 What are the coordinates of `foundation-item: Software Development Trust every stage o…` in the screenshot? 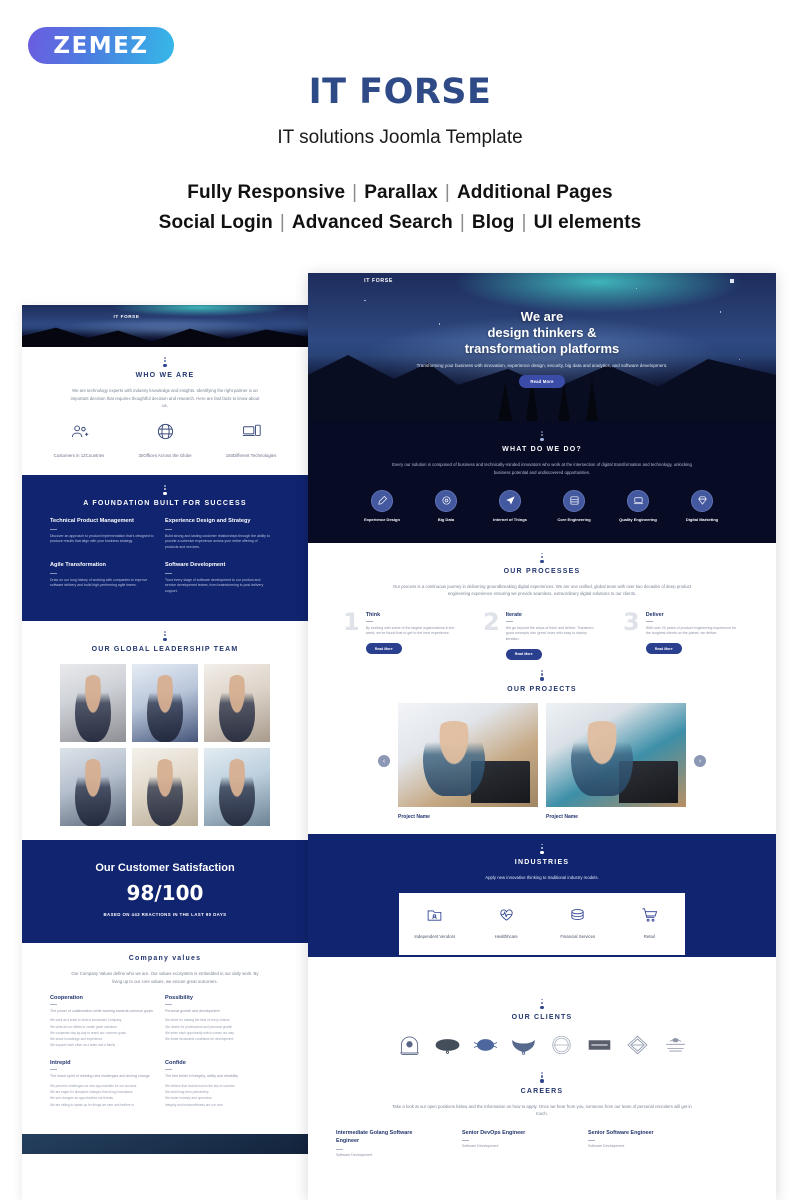 It's located at (222, 577).